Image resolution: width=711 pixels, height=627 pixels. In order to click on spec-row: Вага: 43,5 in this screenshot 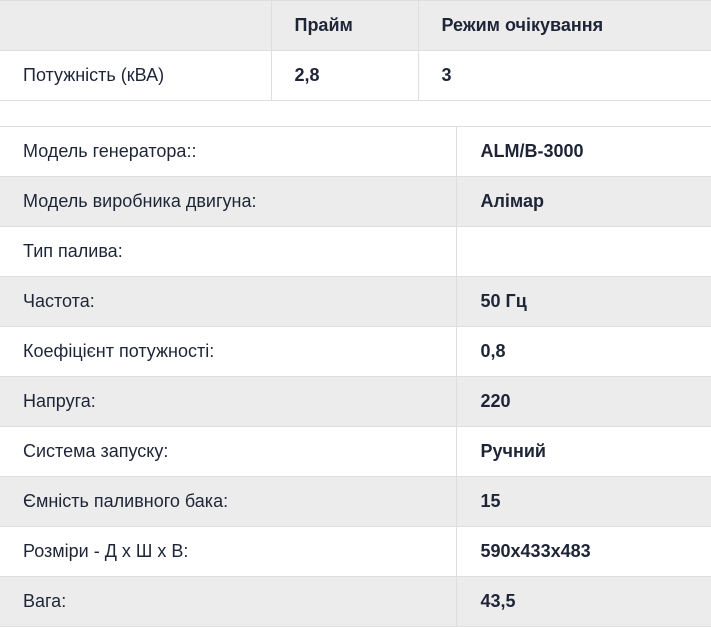, I will do `click(355, 601)`.